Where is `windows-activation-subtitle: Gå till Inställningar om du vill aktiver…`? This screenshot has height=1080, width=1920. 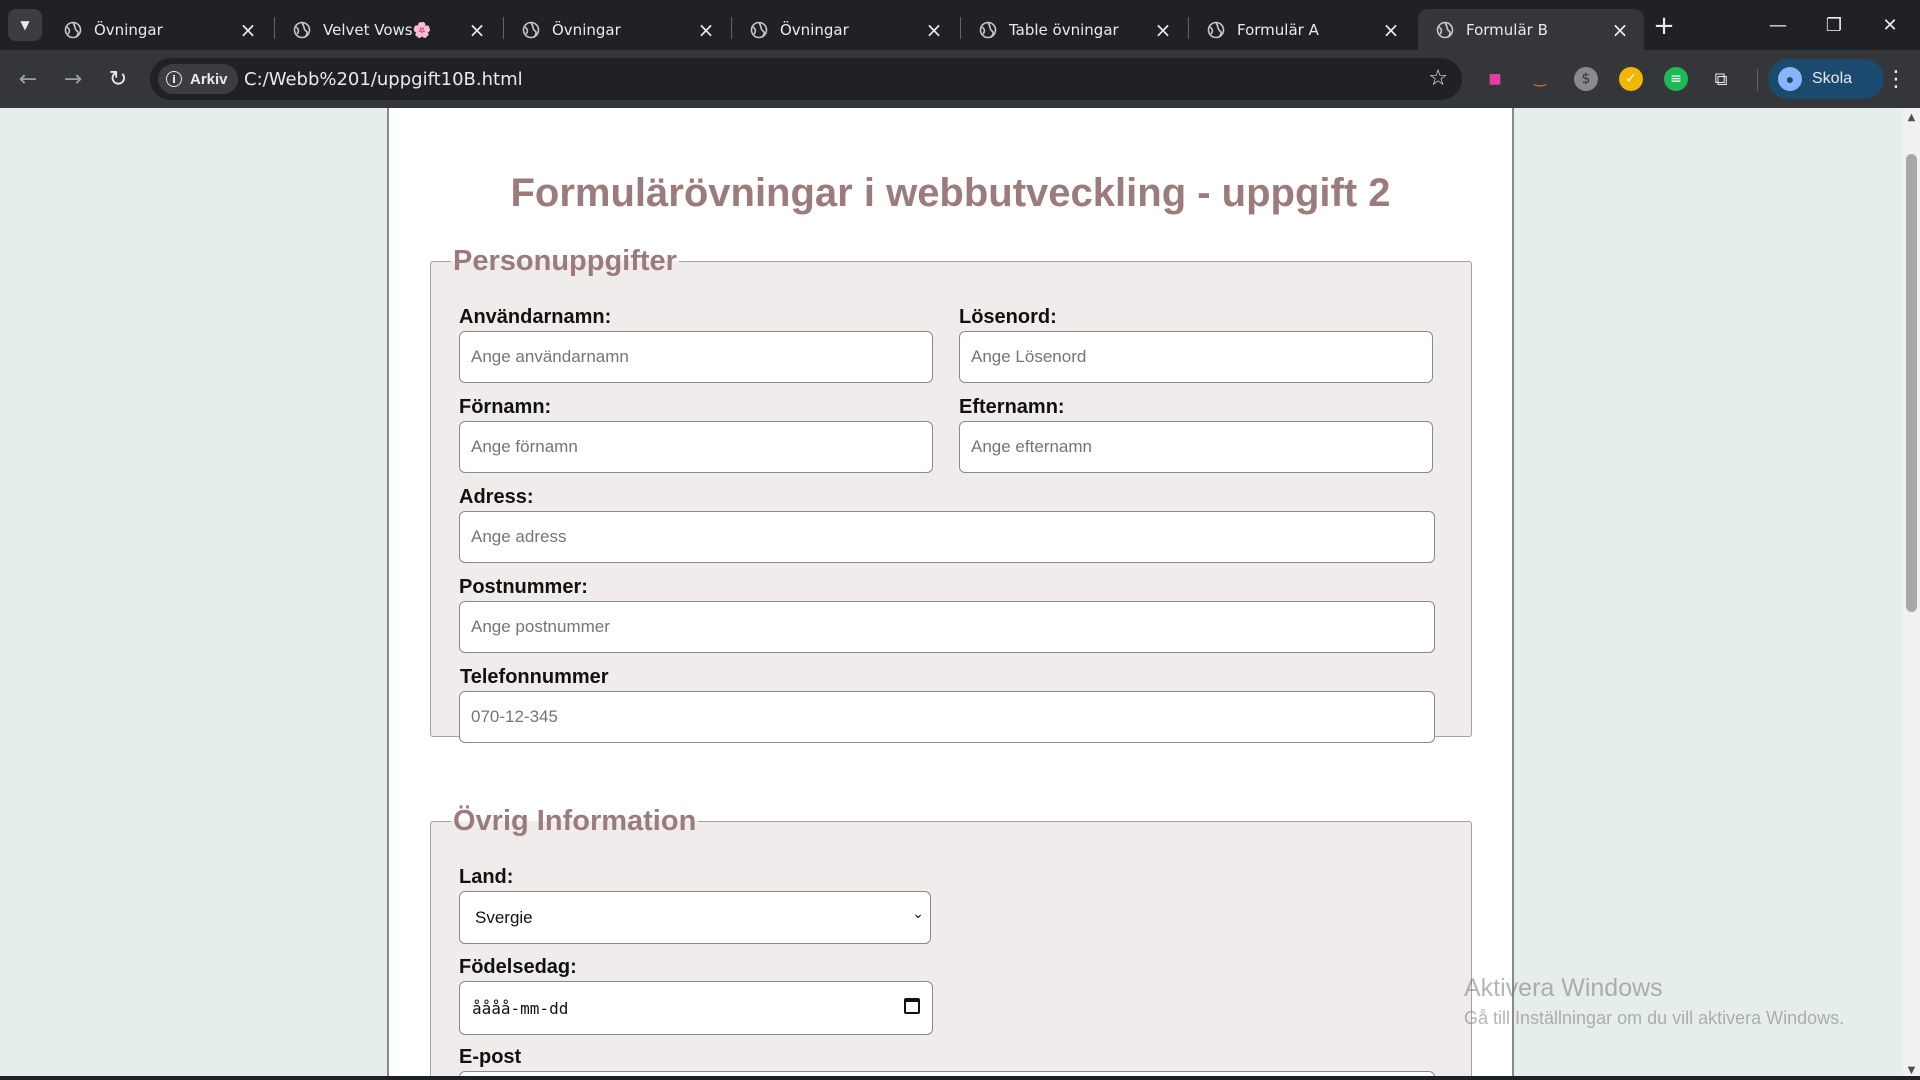 windows-activation-subtitle: Gå till Inställningar om du vill aktiver… is located at coordinates (1654, 1018).